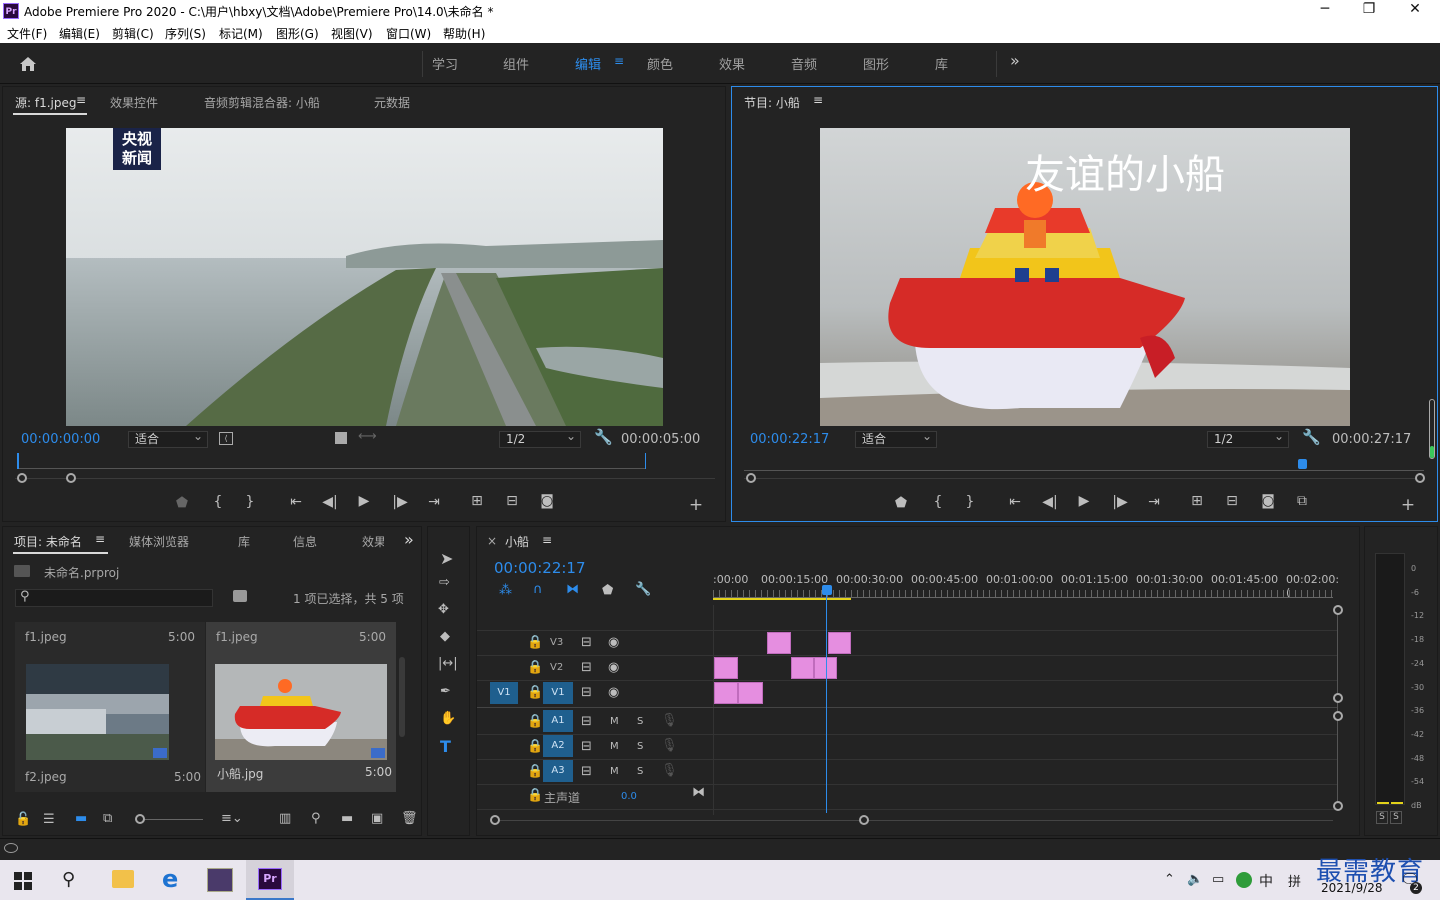 This screenshot has width=1440, height=900. What do you see at coordinates (1302, 501) in the screenshot?
I see `comparison-view-icon: ⧉` at bounding box center [1302, 501].